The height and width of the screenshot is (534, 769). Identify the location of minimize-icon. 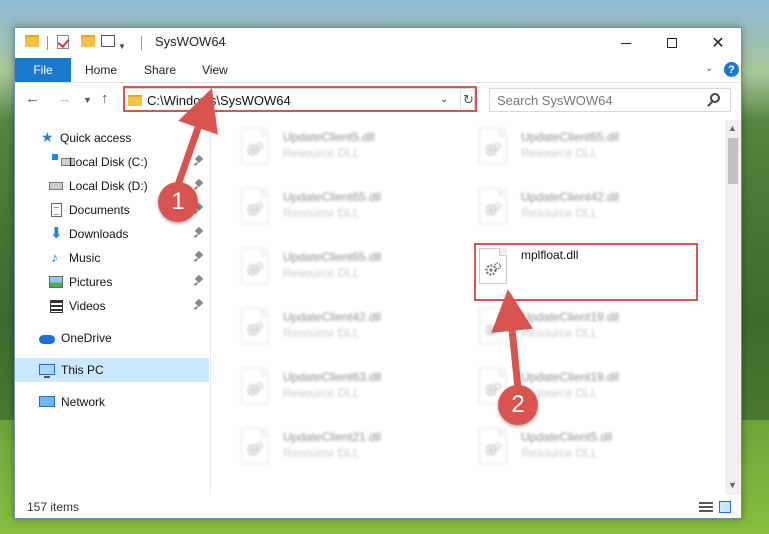
(626, 43).